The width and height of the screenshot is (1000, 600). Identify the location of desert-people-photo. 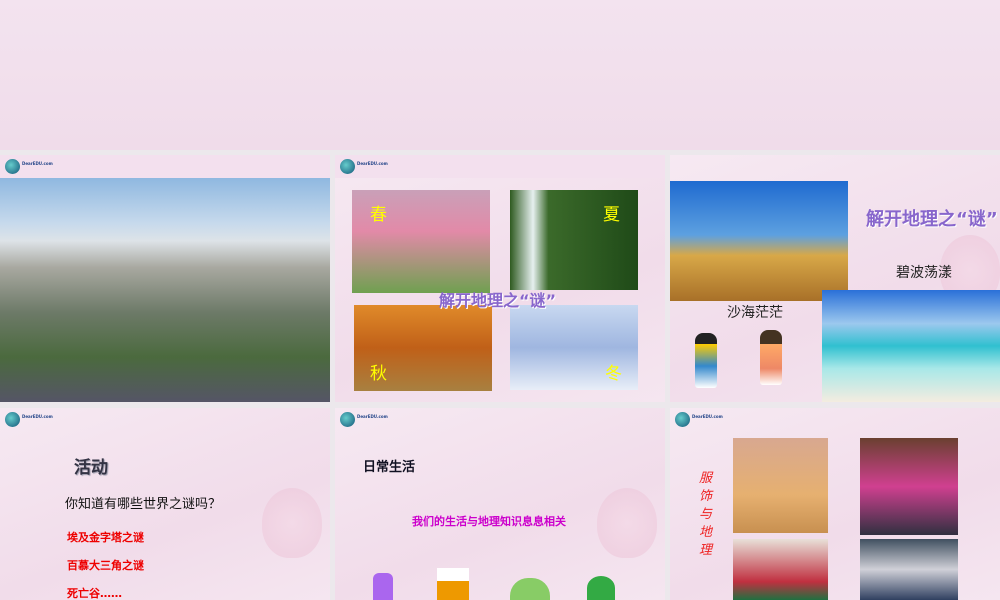
(780, 485).